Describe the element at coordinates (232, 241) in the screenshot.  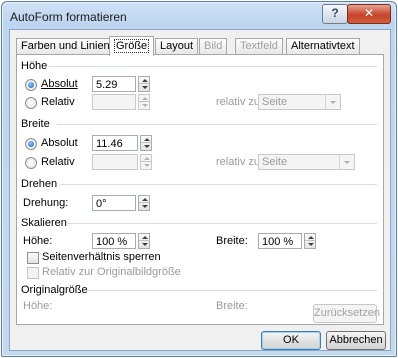
I see `skalieren-breite-label: Breite:` at that location.